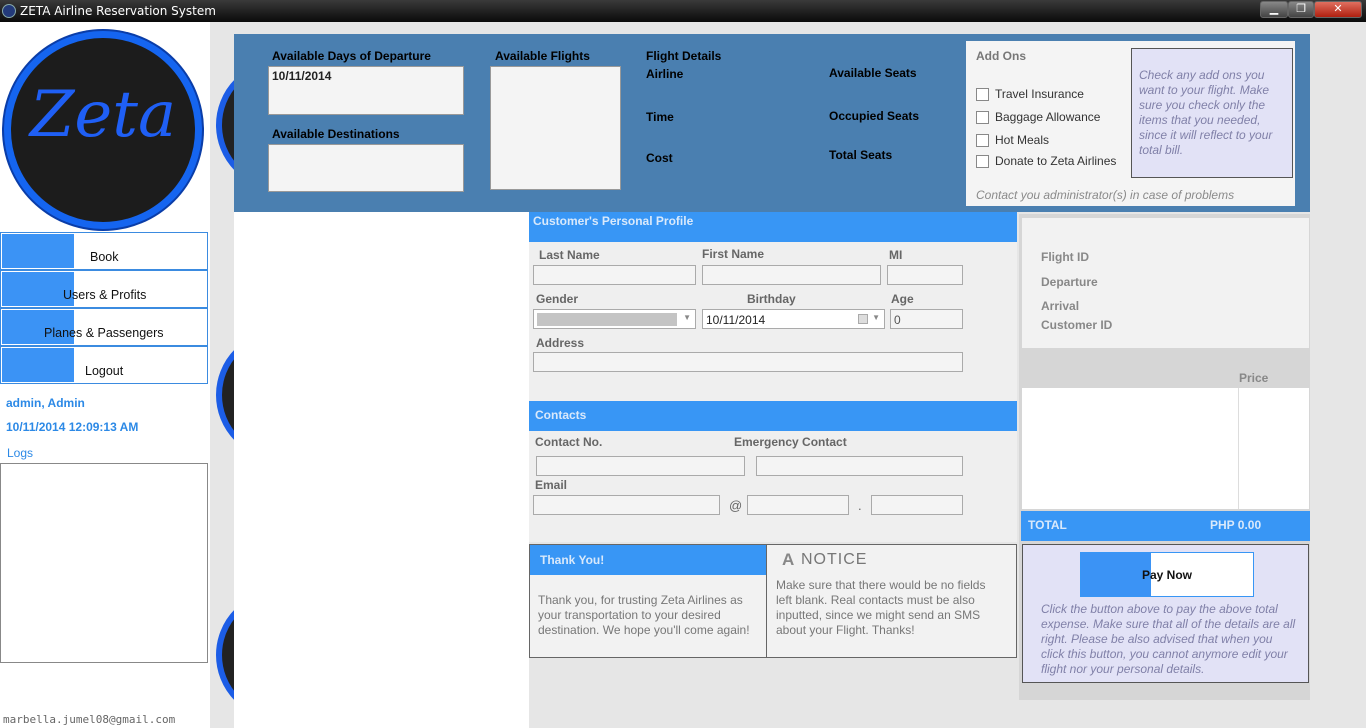  Describe the element at coordinates (660, 117) in the screenshot. I see `time-label: Time` at that location.